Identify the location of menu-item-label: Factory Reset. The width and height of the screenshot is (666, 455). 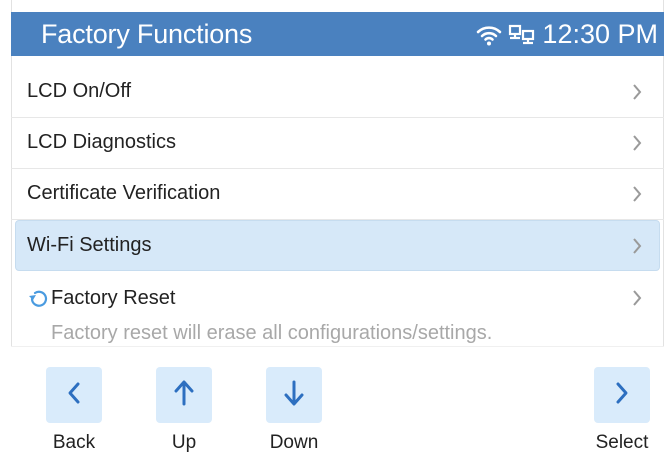
(113, 298).